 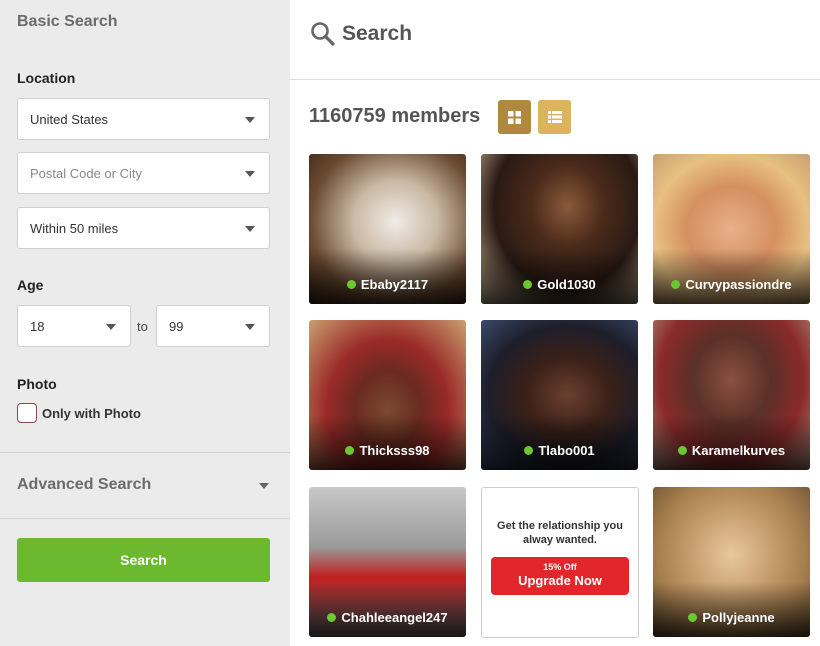 I want to click on member-card: Thicksss98, so click(x=387, y=395).